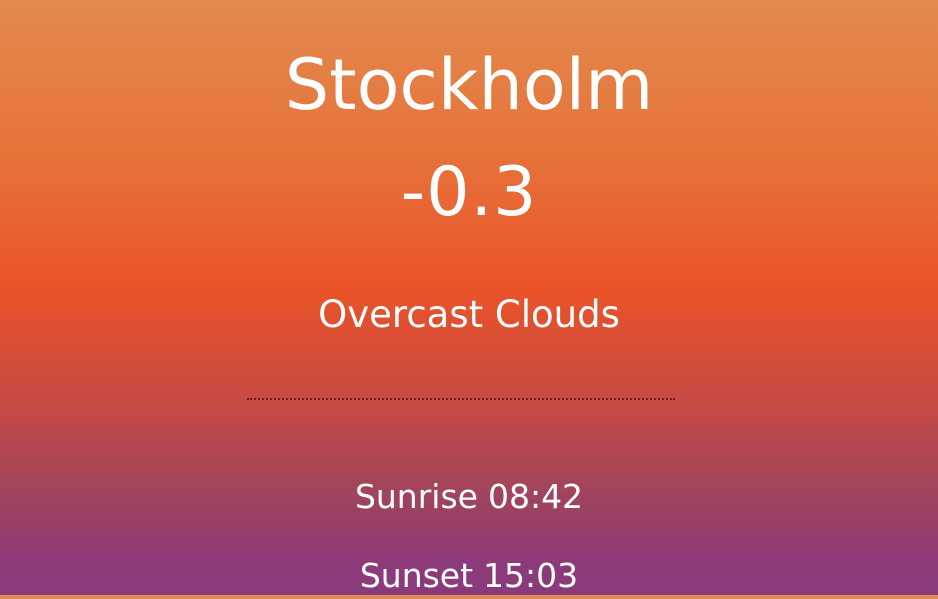 The width and height of the screenshot is (938, 599). I want to click on sunset-time: 15:03, so click(531, 575).